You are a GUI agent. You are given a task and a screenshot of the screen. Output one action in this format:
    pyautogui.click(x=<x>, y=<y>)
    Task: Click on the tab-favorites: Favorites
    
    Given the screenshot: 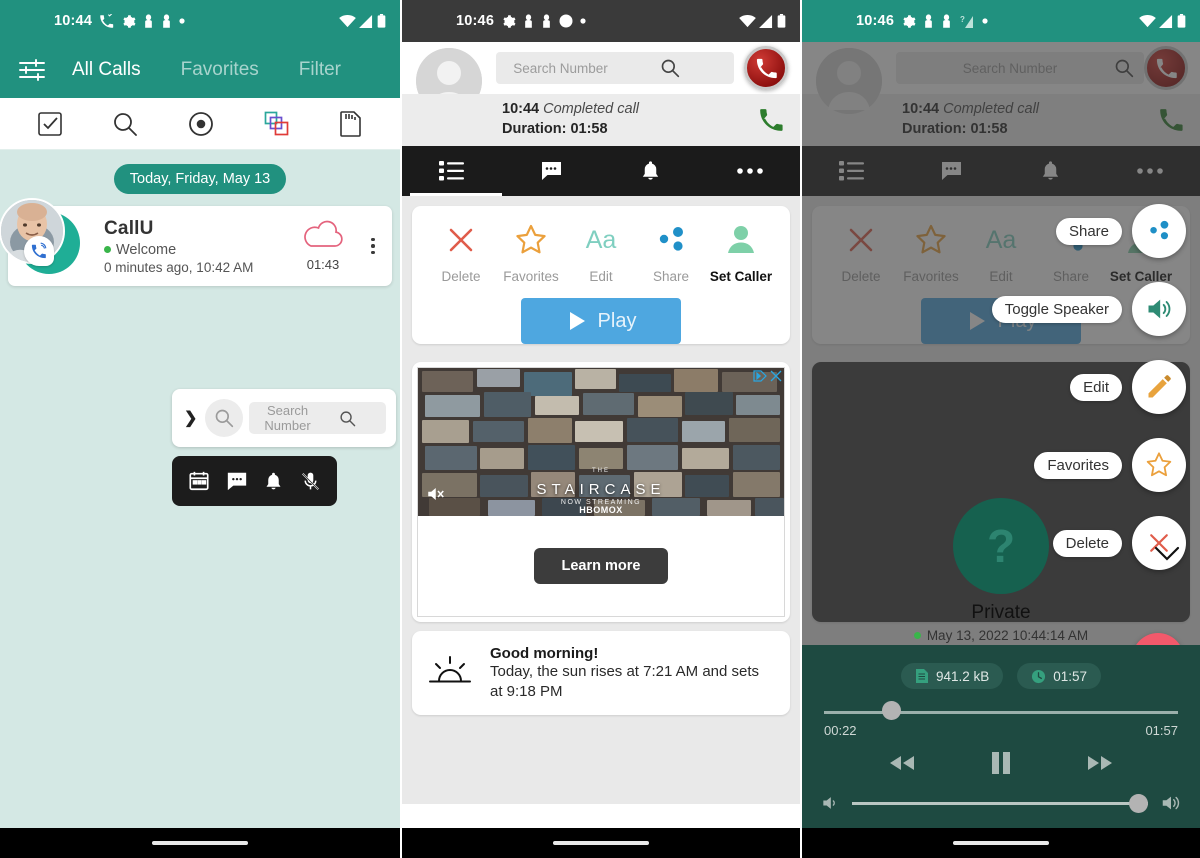 What is the action you would take?
    pyautogui.click(x=220, y=70)
    